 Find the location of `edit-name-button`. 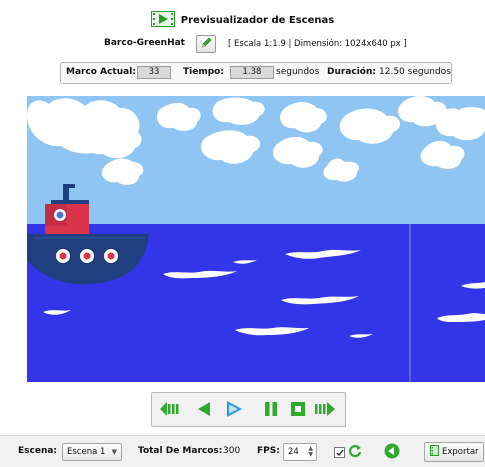

edit-name-button is located at coordinates (206, 44).